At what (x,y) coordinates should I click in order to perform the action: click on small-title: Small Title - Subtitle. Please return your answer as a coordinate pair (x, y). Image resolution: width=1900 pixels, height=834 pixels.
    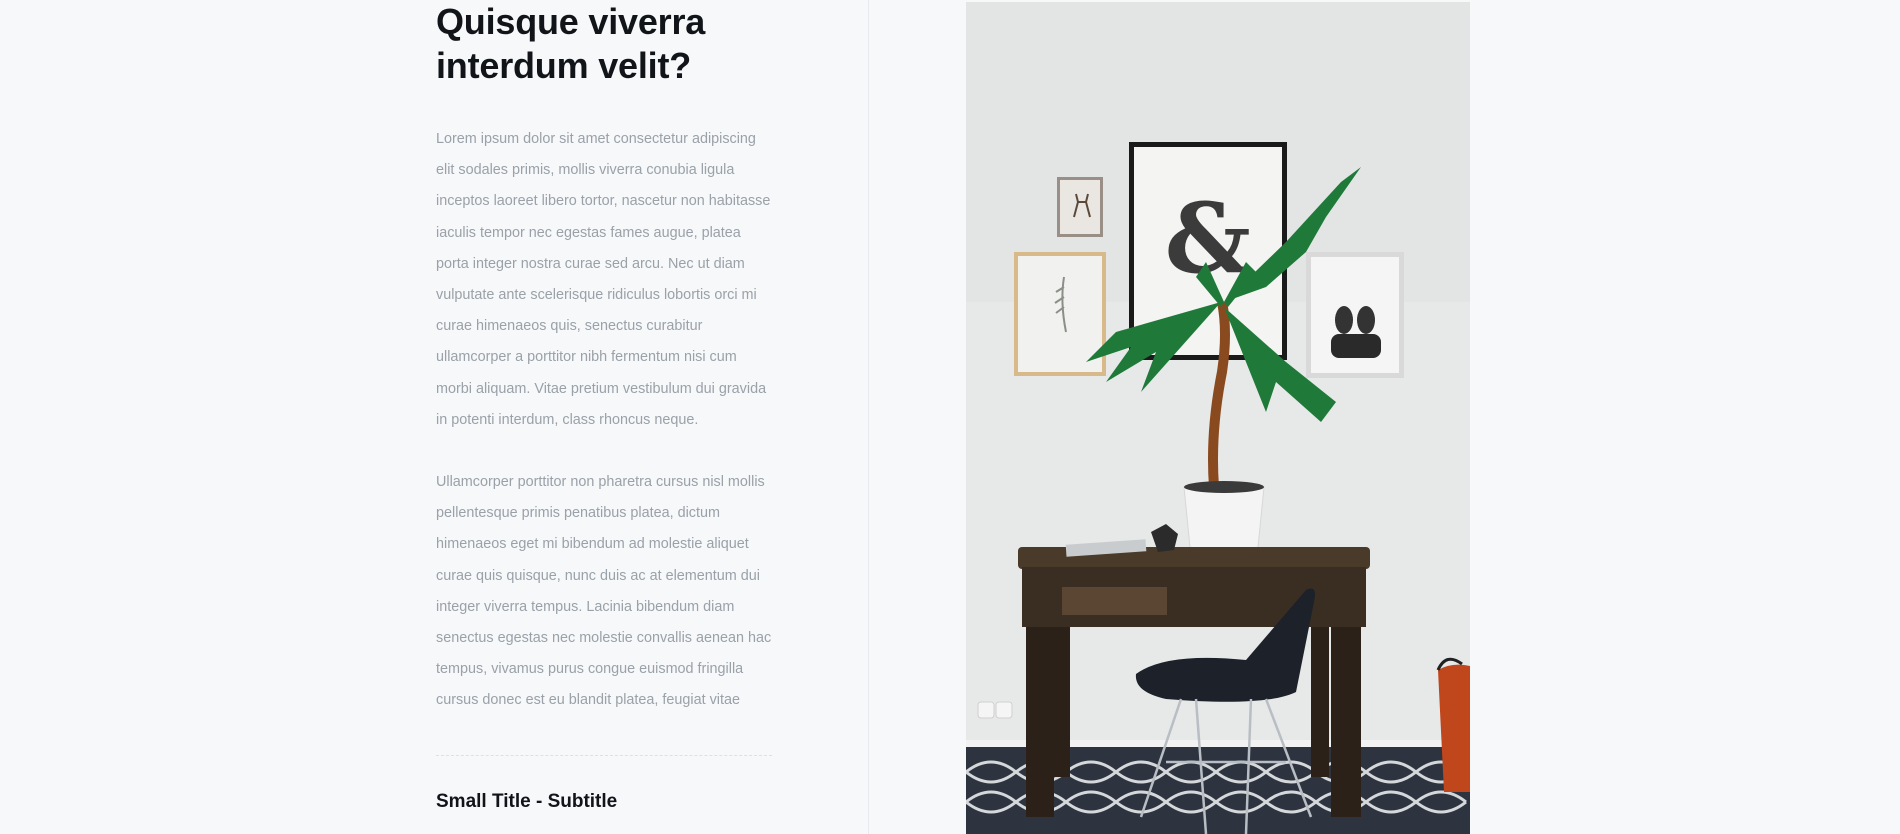
    Looking at the image, I should click on (527, 801).